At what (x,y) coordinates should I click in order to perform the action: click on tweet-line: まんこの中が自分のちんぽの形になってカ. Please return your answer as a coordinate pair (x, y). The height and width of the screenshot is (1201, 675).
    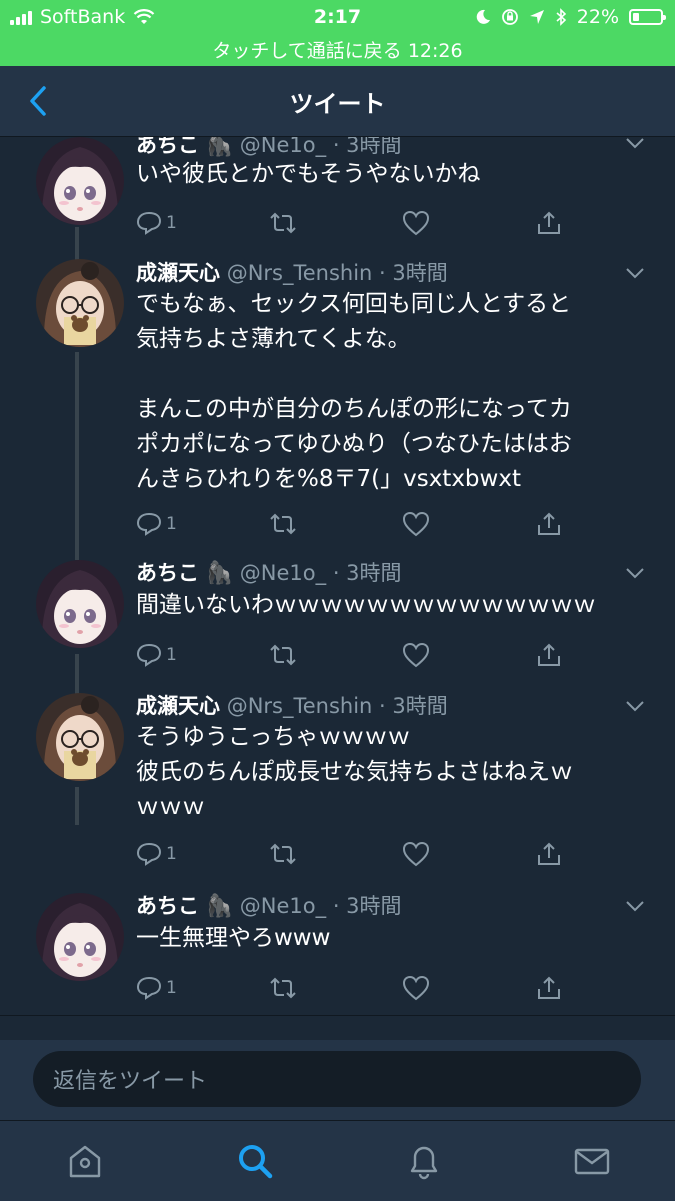
    Looking at the image, I should click on (354, 409).